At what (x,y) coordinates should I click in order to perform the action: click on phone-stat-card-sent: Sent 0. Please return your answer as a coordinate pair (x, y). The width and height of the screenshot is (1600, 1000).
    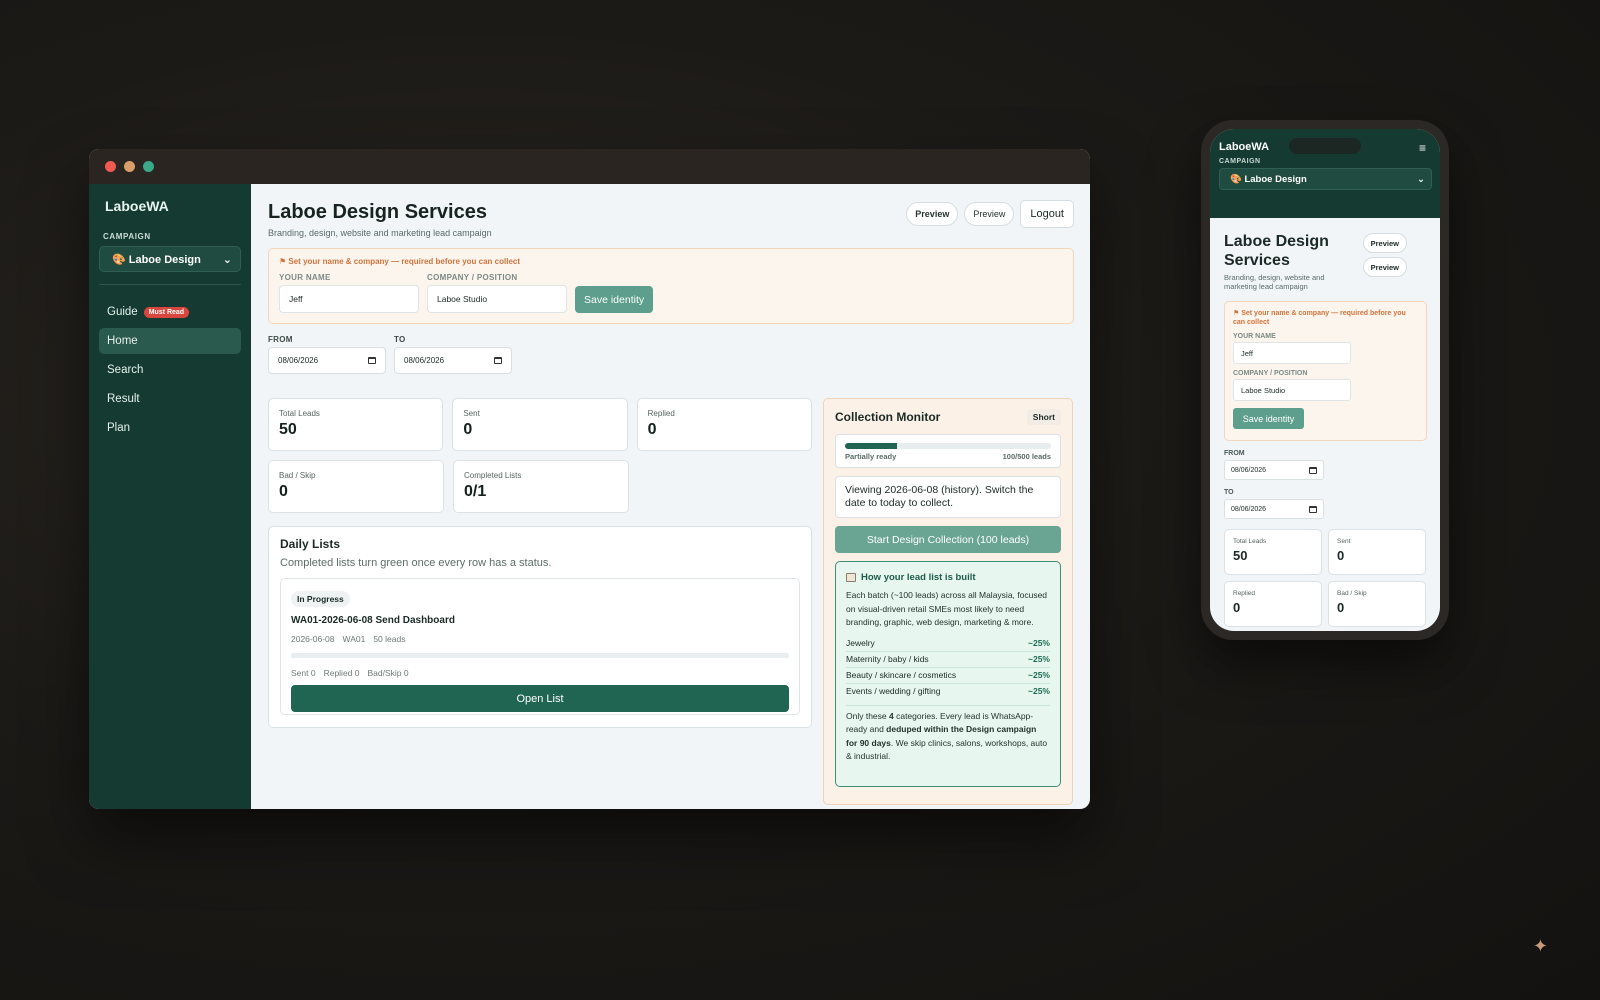
    Looking at the image, I should click on (1377, 552).